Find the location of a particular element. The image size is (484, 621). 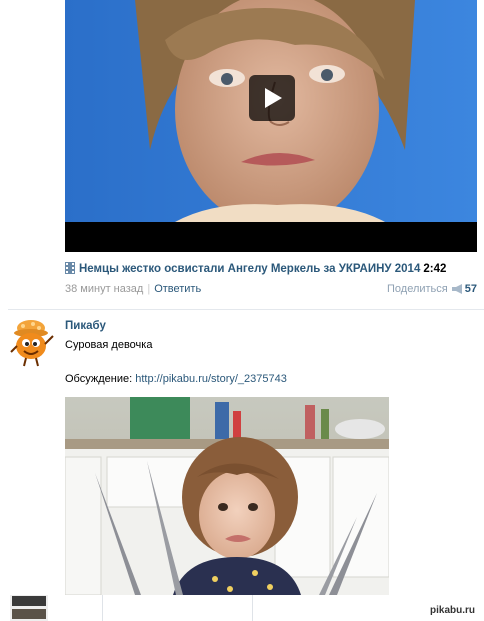

post-text: Суровая девочка is located at coordinates (109, 345).